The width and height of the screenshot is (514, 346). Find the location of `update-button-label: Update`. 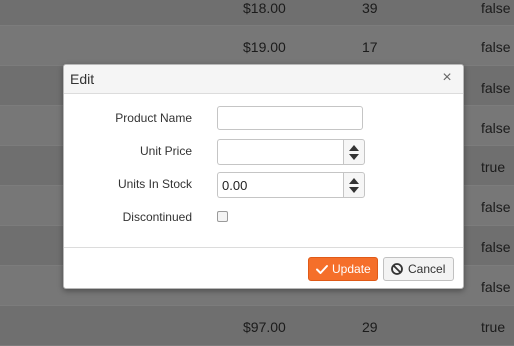

update-button-label: Update is located at coordinates (351, 269).